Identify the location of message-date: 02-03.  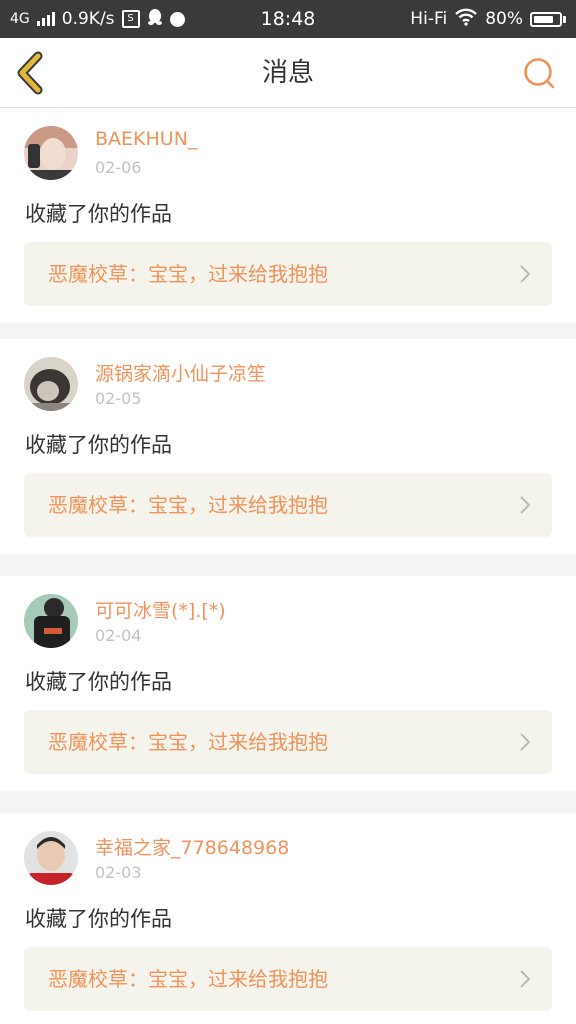
(118, 872).